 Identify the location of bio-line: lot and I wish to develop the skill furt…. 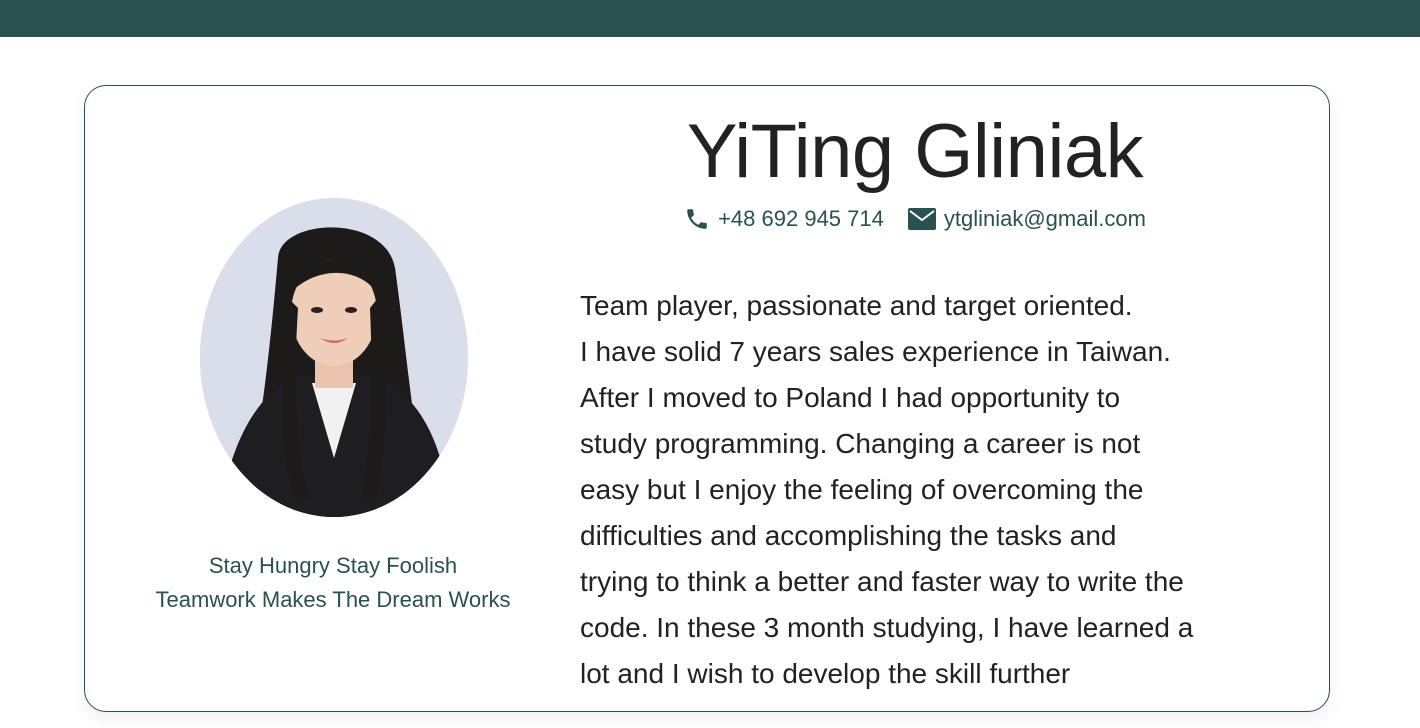
(825, 673).